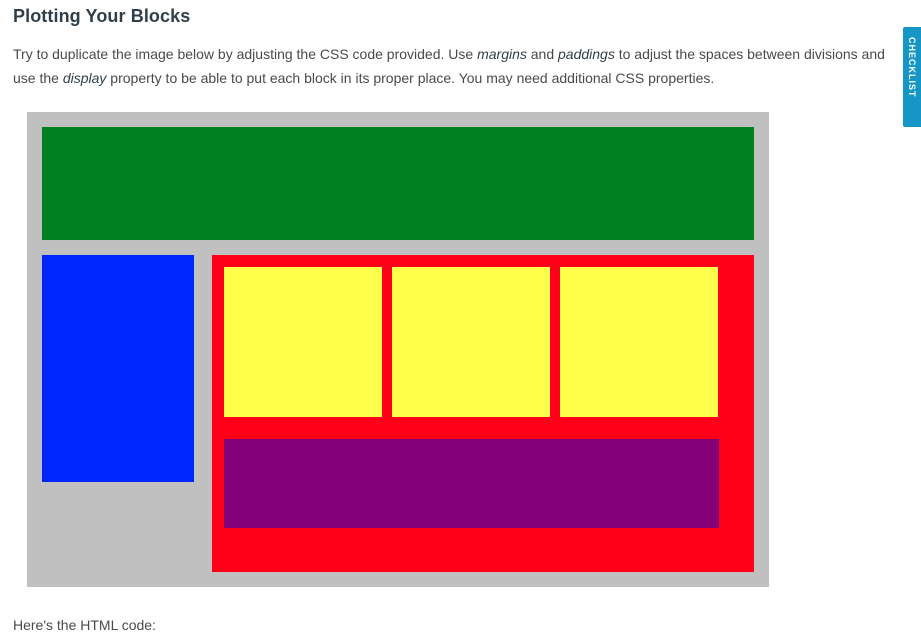 Image resolution: width=921 pixels, height=635 pixels. What do you see at coordinates (398, 183) in the screenshot?
I see `header-block` at bounding box center [398, 183].